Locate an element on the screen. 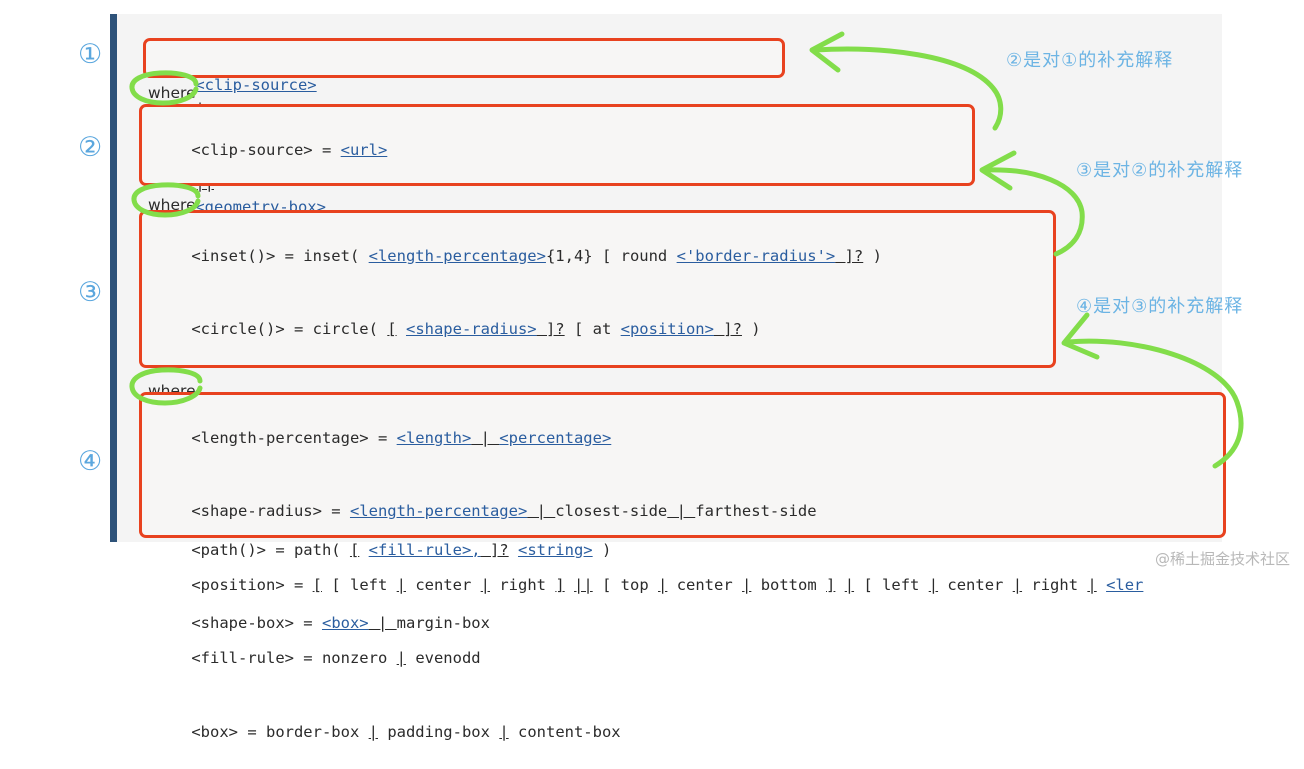  syntax-line: <clip-source> = <url> is located at coordinates (557, 150).